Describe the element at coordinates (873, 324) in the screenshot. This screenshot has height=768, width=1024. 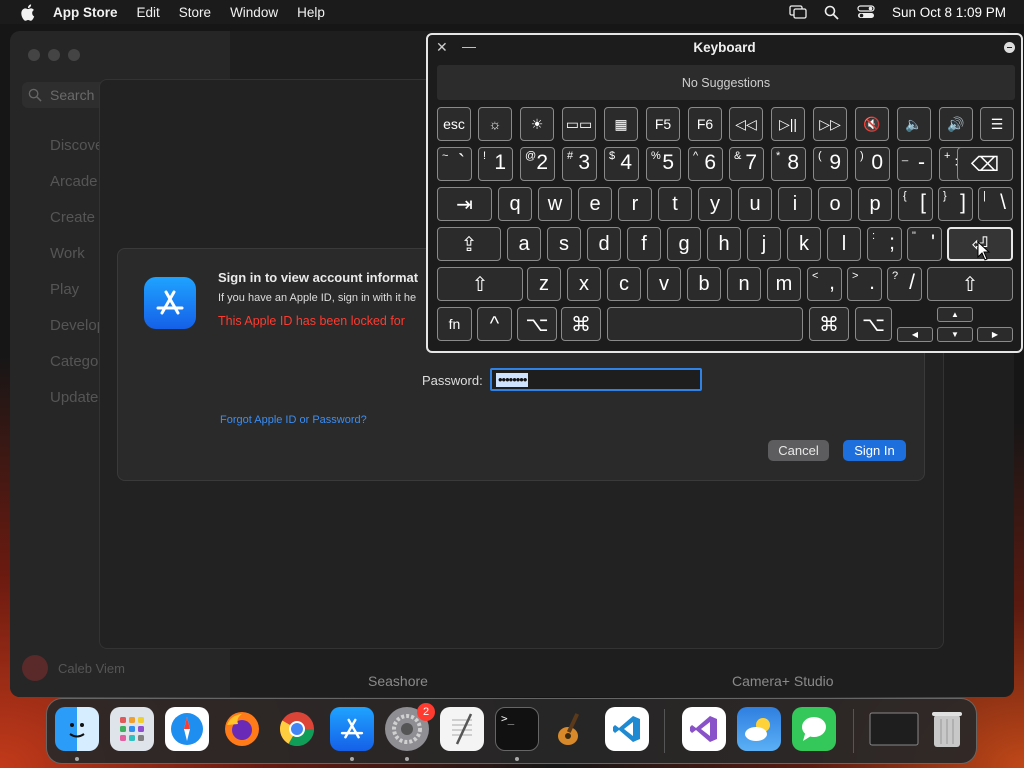
I see `right-option-key: ⌥` at that location.